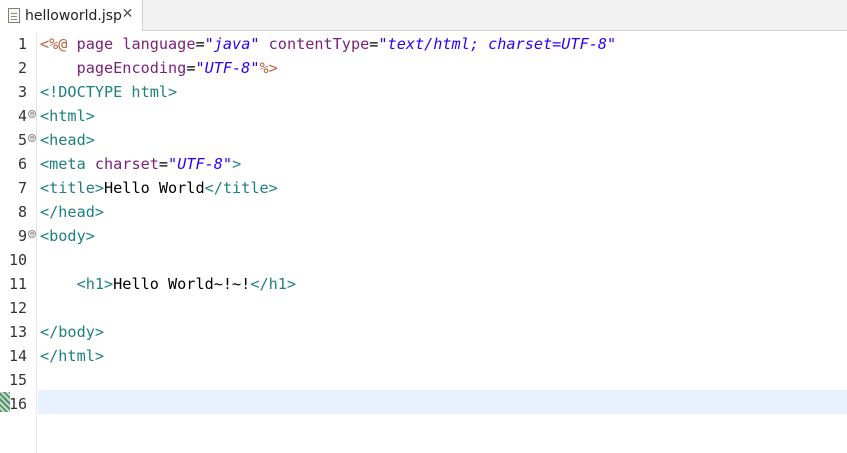 The height and width of the screenshot is (453, 847). Describe the element at coordinates (17, 260) in the screenshot. I see `line-number: 10` at that location.